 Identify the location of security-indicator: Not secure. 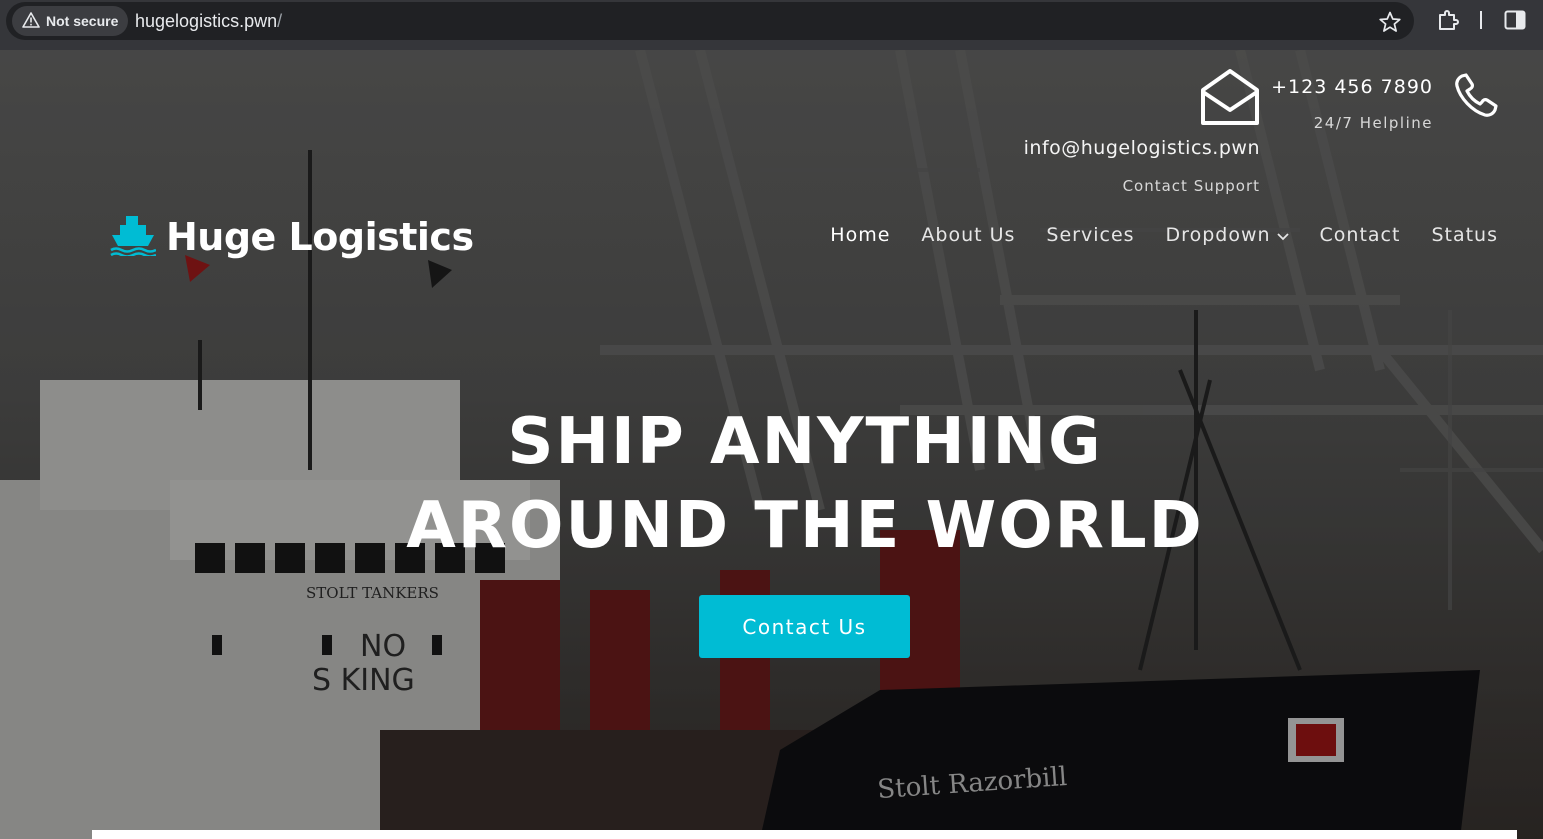
(70, 21).